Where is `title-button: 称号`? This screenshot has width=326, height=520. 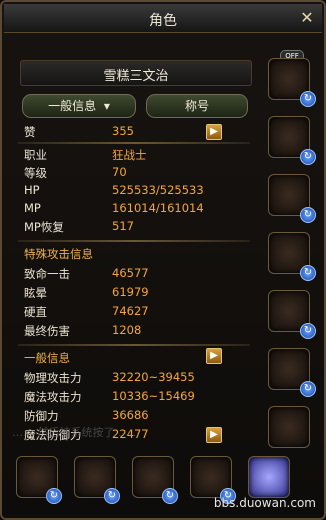 title-button: 称号 is located at coordinates (197, 106).